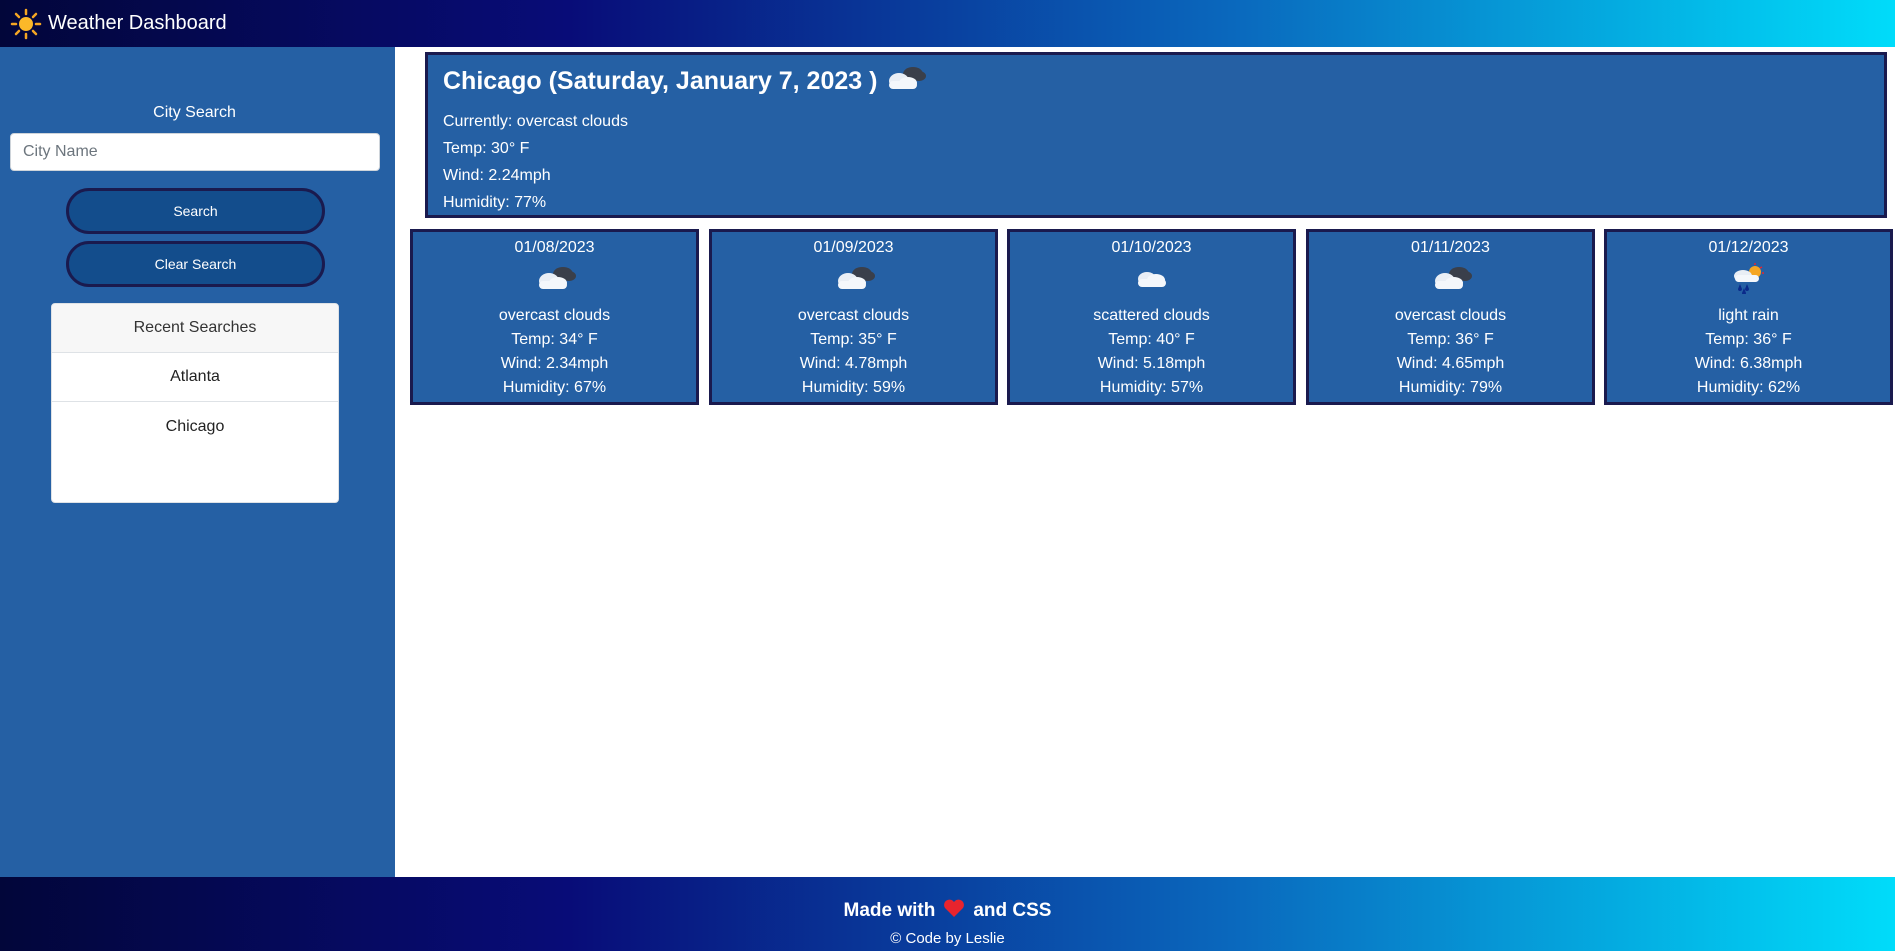 The height and width of the screenshot is (951, 1895). I want to click on forecast-humidity: Humidity: 79%, so click(1450, 387).